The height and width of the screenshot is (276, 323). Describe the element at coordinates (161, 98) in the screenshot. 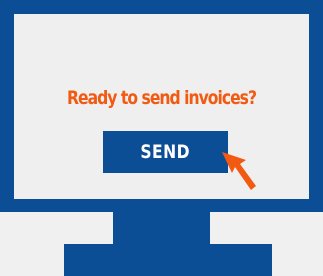

I see `send-invoices-prompt: Ready to send invoices?` at that location.